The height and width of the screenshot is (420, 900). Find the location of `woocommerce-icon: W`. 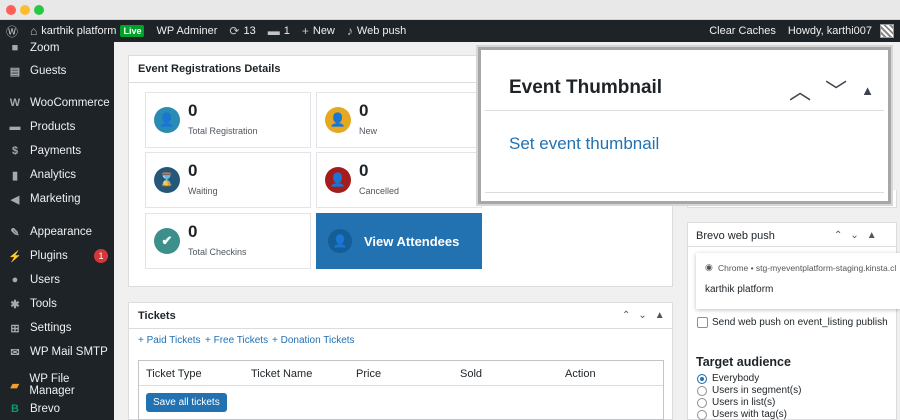

woocommerce-icon: W is located at coordinates (15, 103).